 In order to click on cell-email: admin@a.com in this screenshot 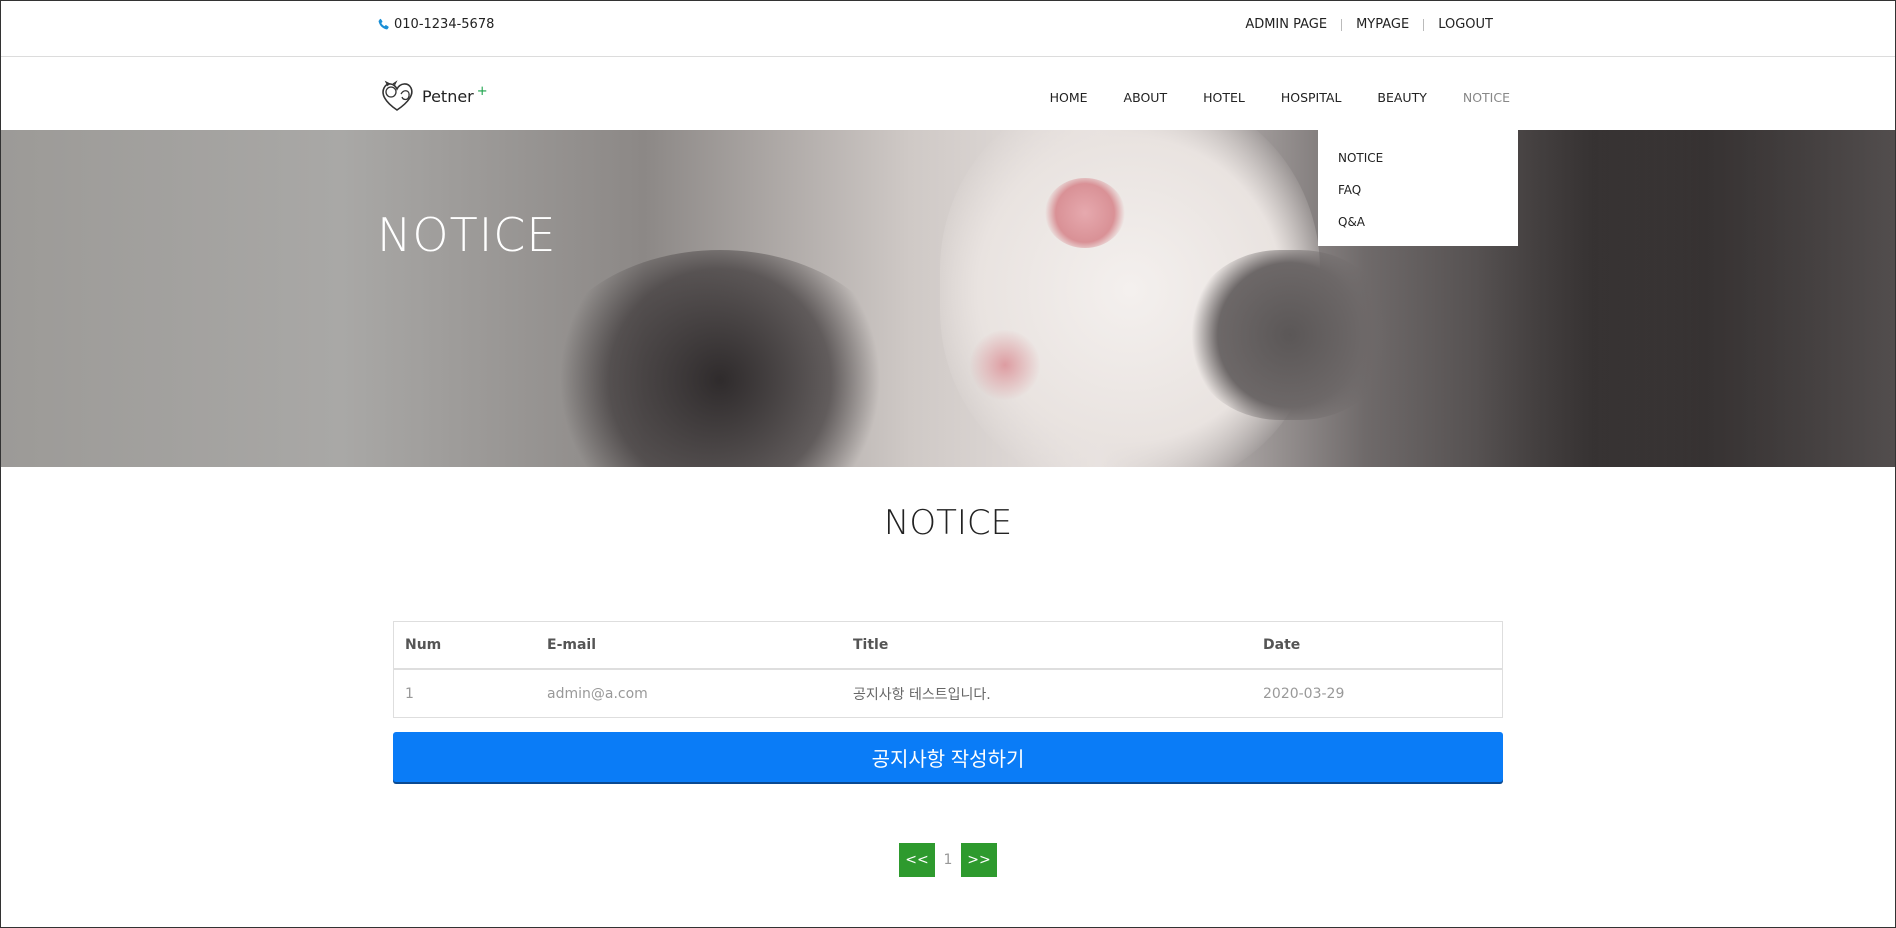, I will do `click(597, 693)`.